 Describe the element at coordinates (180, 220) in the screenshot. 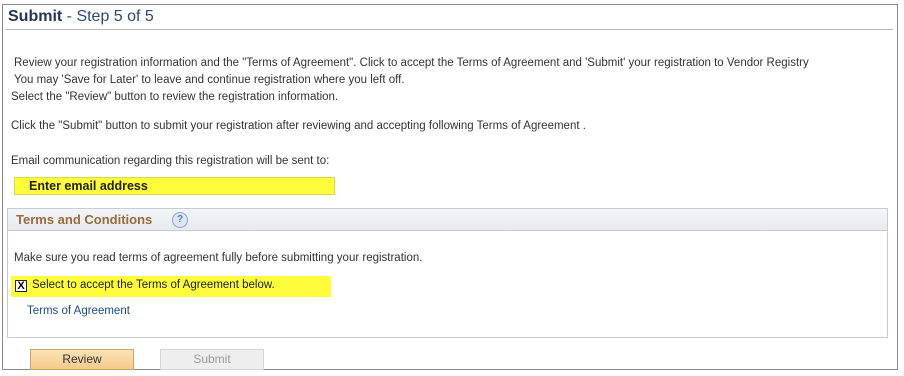

I see `help-icon: ?` at that location.